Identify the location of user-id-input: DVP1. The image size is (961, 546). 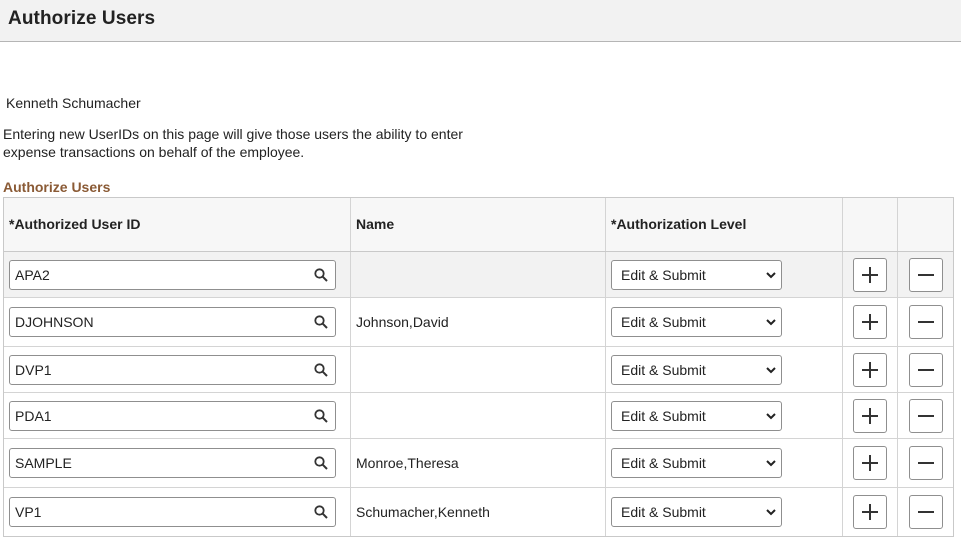
(172, 369).